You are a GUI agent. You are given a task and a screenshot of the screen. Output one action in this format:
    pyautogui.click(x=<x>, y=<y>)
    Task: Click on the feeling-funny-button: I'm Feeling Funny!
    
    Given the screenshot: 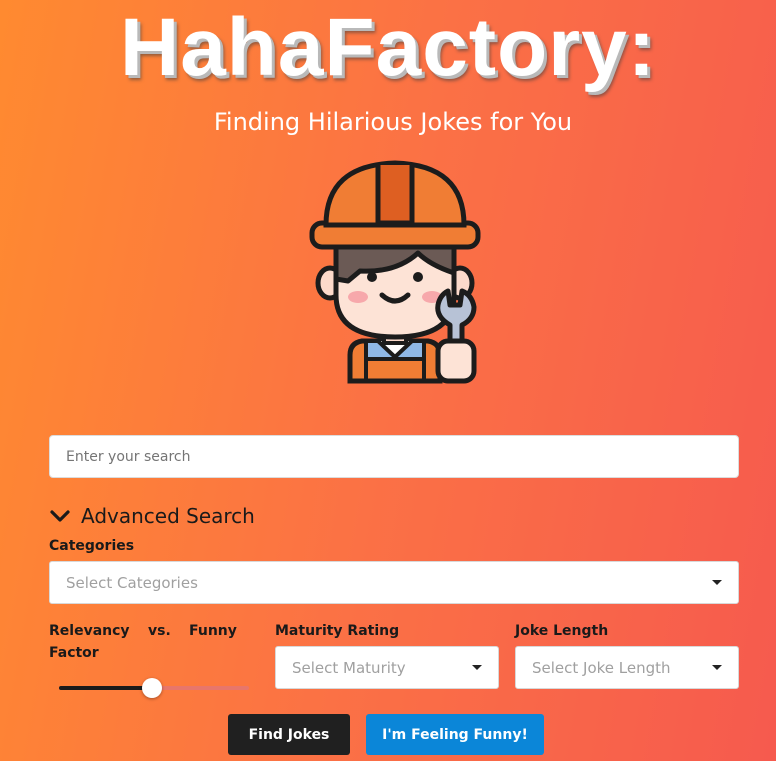 What is the action you would take?
    pyautogui.click(x=455, y=734)
    